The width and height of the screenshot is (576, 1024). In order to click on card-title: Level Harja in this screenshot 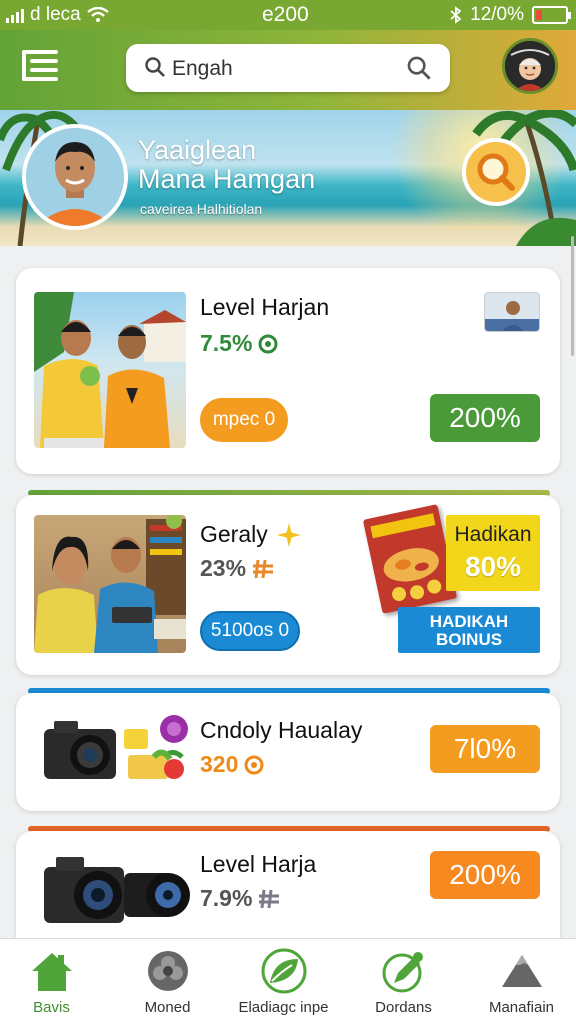, I will do `click(258, 864)`.